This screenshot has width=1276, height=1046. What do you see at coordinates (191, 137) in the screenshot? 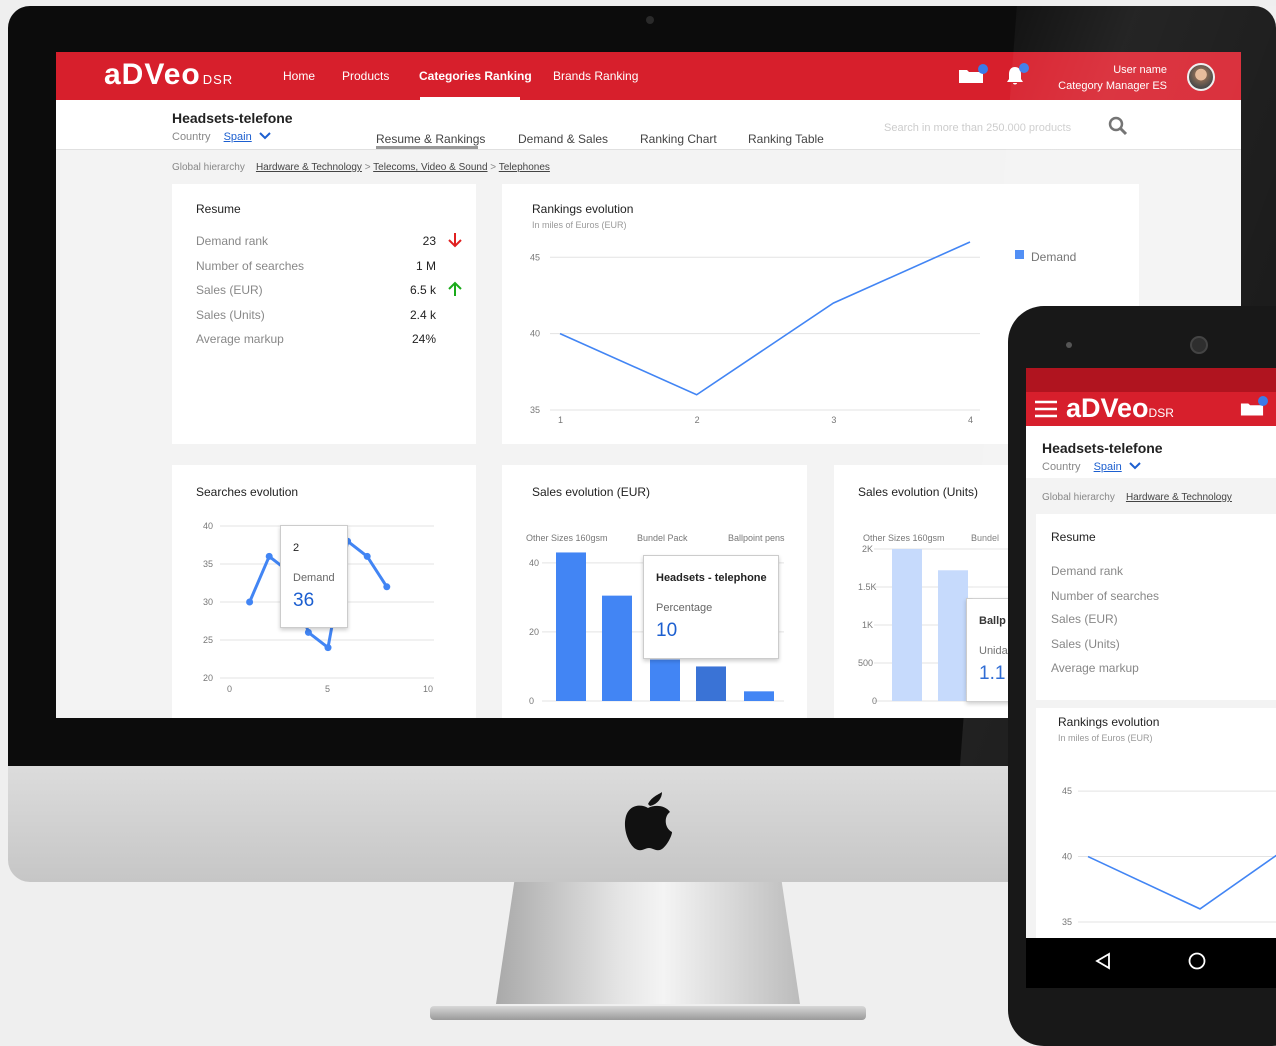
I see `country-label: Country` at bounding box center [191, 137].